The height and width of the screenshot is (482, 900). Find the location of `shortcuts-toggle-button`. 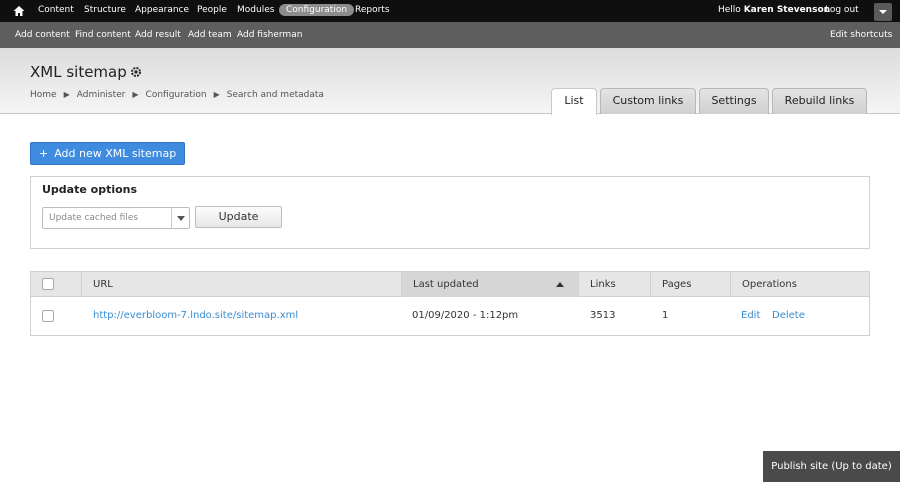

shortcuts-toggle-button is located at coordinates (883, 12).